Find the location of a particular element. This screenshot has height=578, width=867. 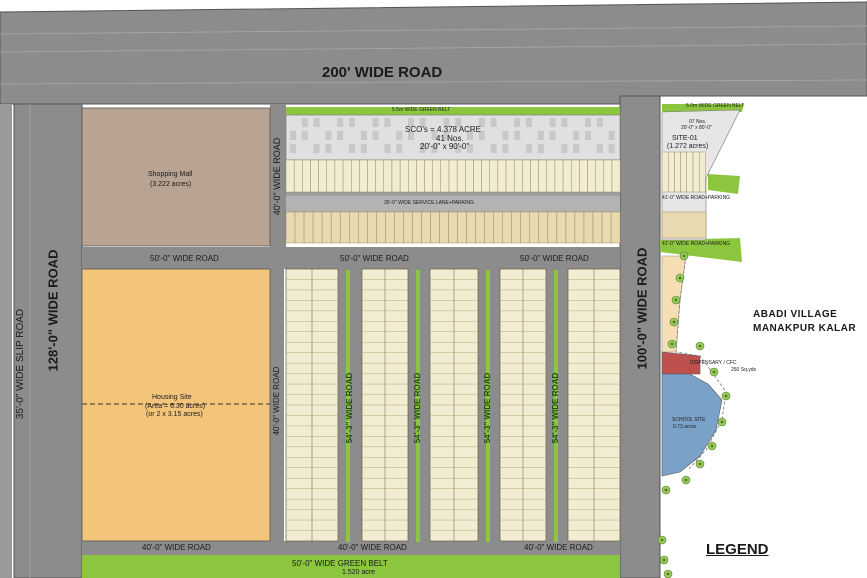

site01-title: SITE-01 is located at coordinates (685, 138).